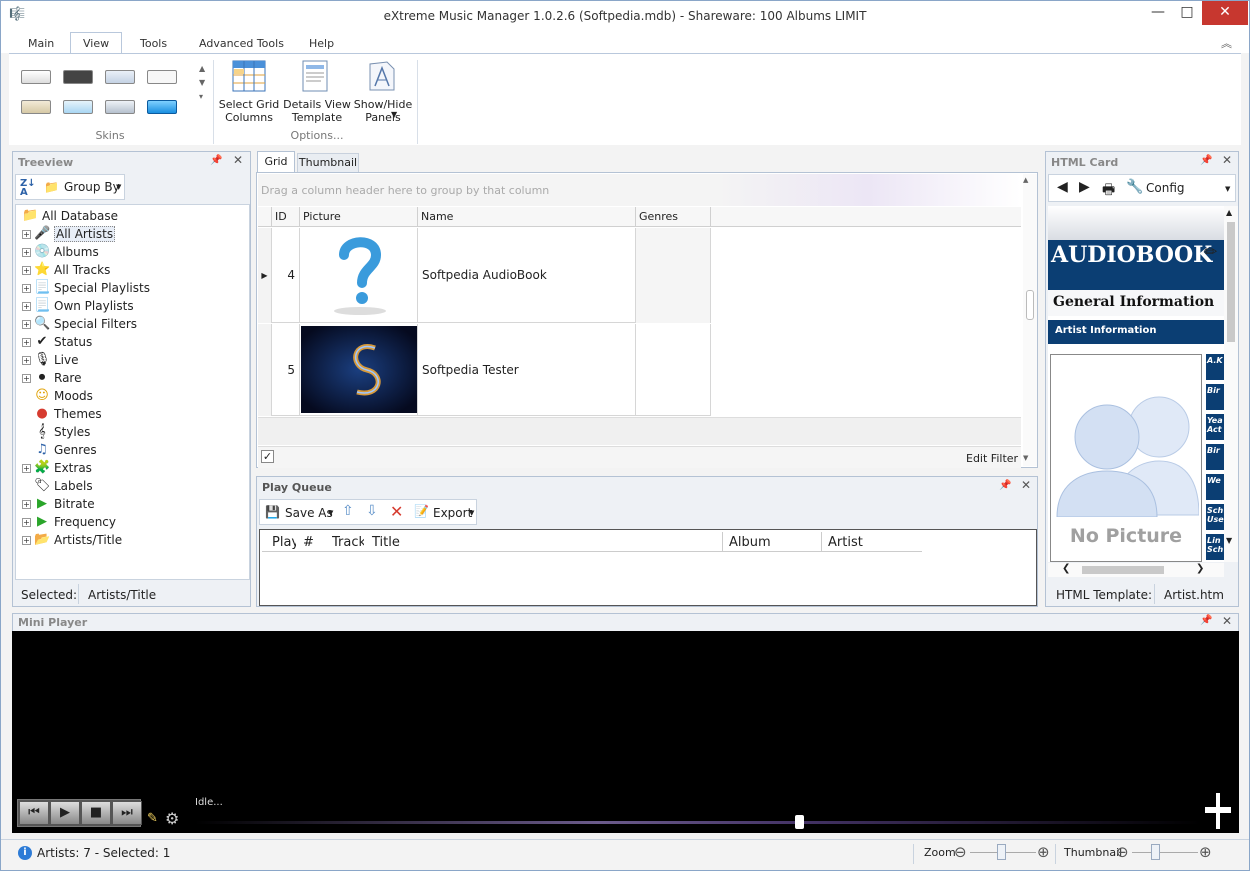 This screenshot has width=1250, height=871. What do you see at coordinates (134, 342) in the screenshot?
I see `tree-item: + ✔ Status` at bounding box center [134, 342].